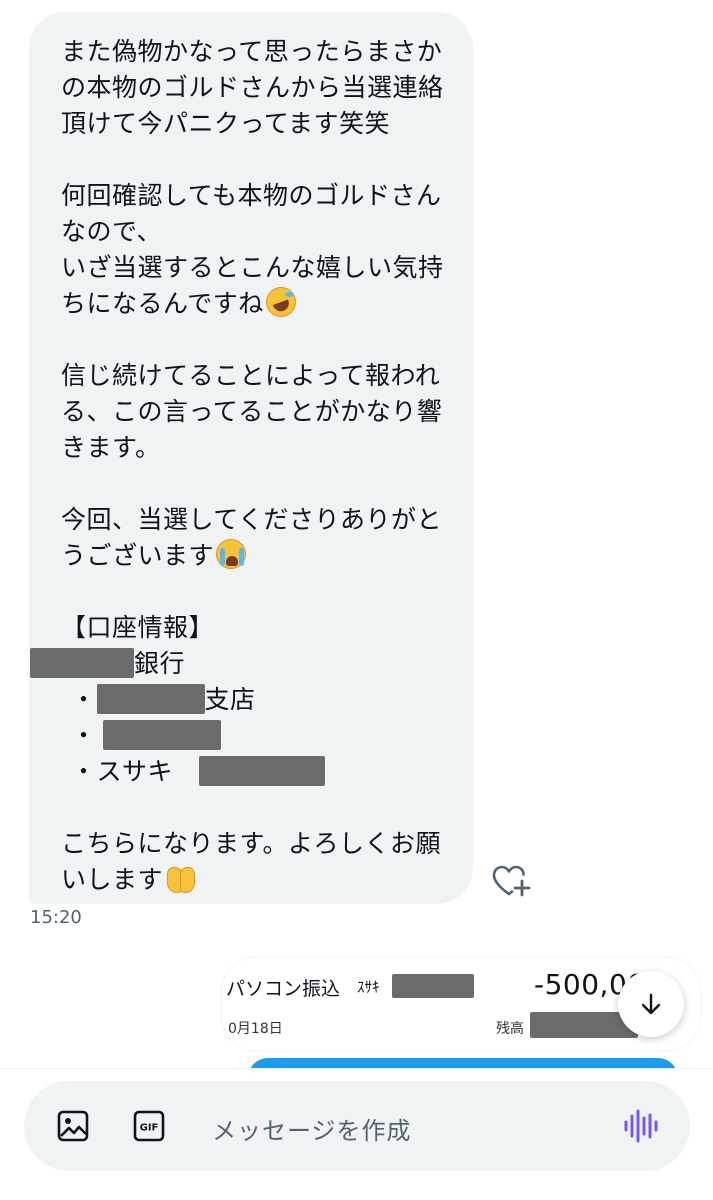 This screenshot has height=1200, width=713. What do you see at coordinates (252, 267) in the screenshot?
I see `message-line: いざ当選するとこんな嬉しい気持` at bounding box center [252, 267].